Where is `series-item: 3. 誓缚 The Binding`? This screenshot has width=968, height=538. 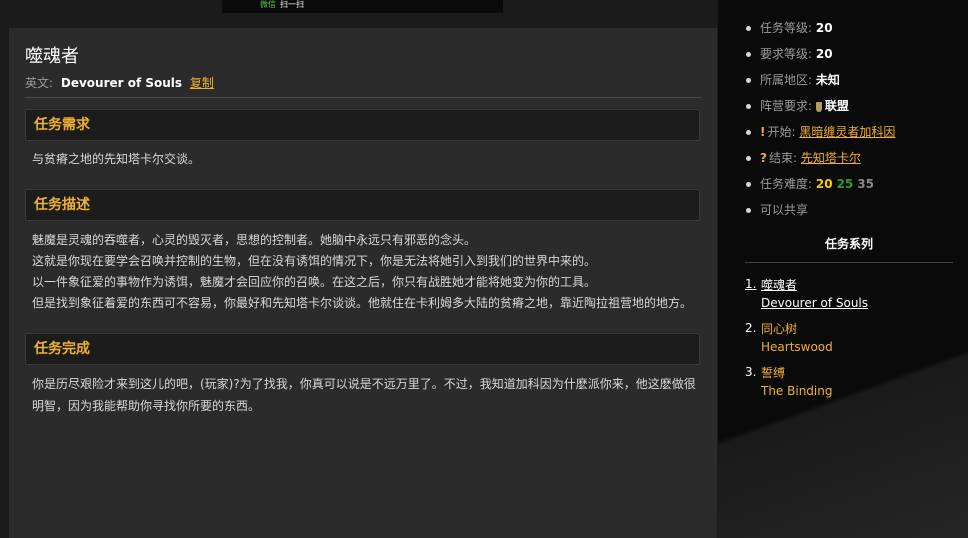 series-item: 3. 誓缚 The Binding is located at coordinates (806, 387).